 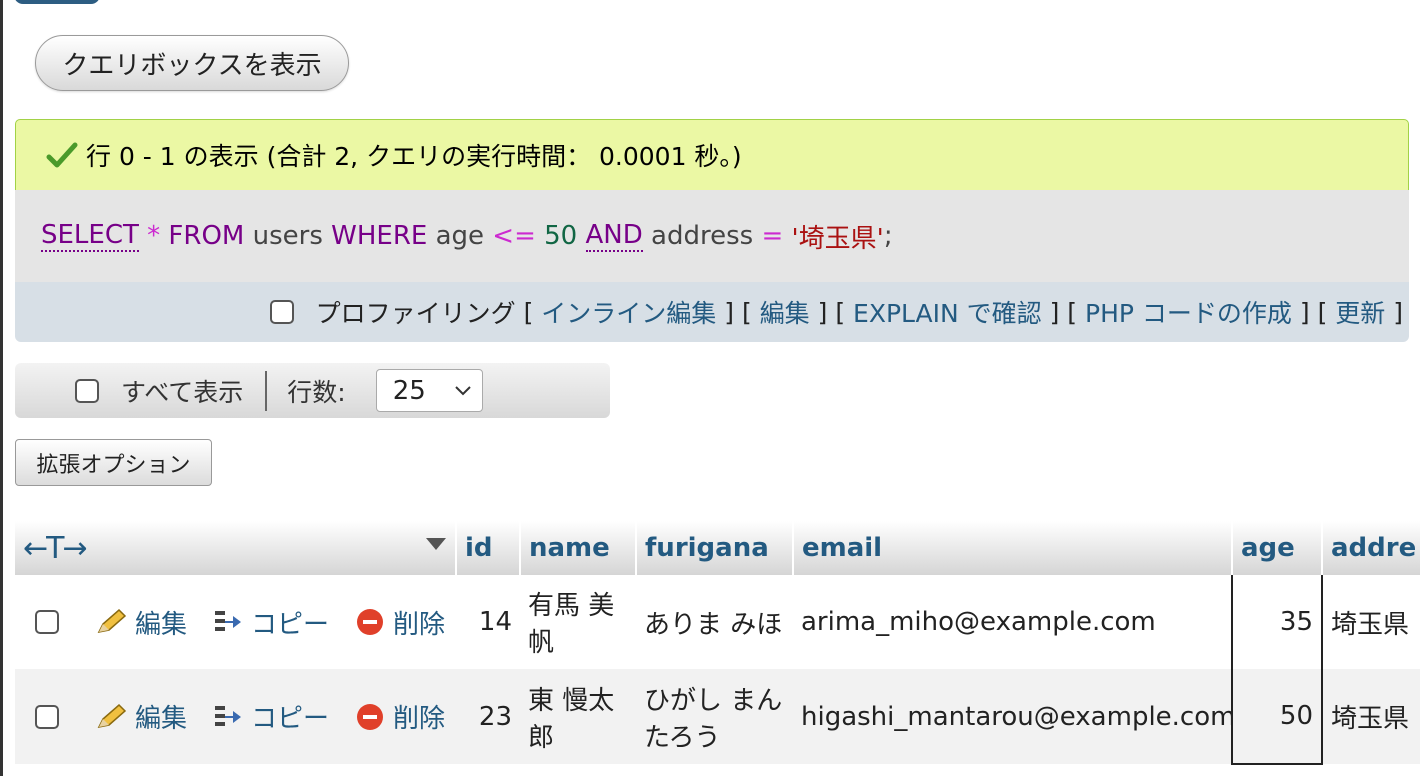 What do you see at coordinates (57, 2) in the screenshot?
I see `top-tab-fragment` at bounding box center [57, 2].